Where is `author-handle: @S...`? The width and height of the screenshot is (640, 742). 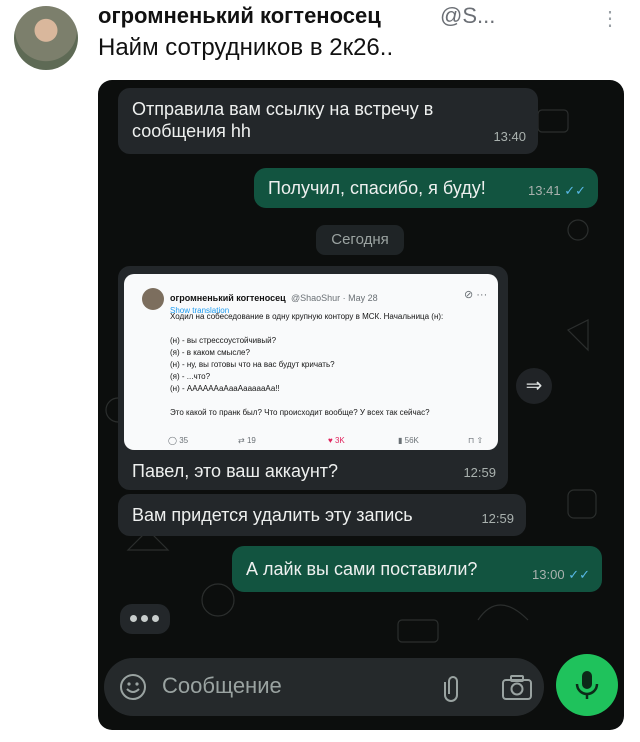
author-handle: @S... is located at coordinates (467, 16).